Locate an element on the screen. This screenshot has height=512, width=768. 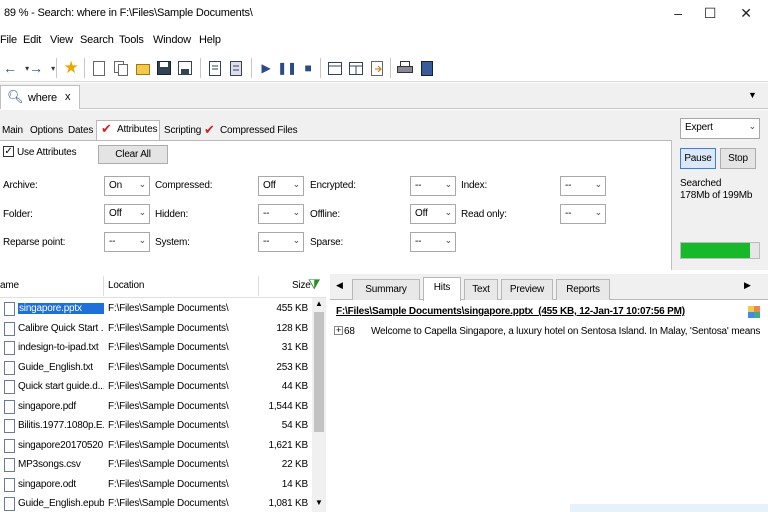
file-list-scrollbar: ▲ ▼ is located at coordinates (319, 405).